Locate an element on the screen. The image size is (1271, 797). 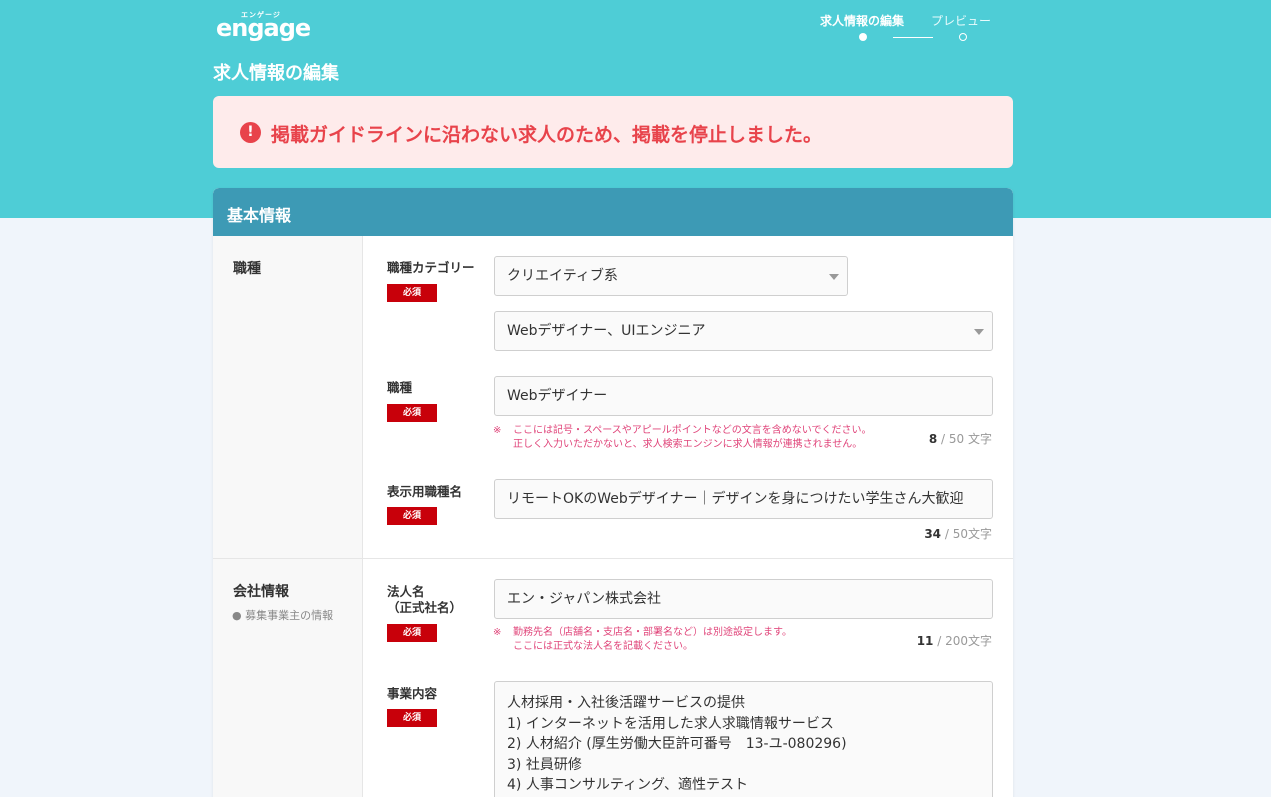
job-title-value: Webデザイナー is located at coordinates (557, 396).